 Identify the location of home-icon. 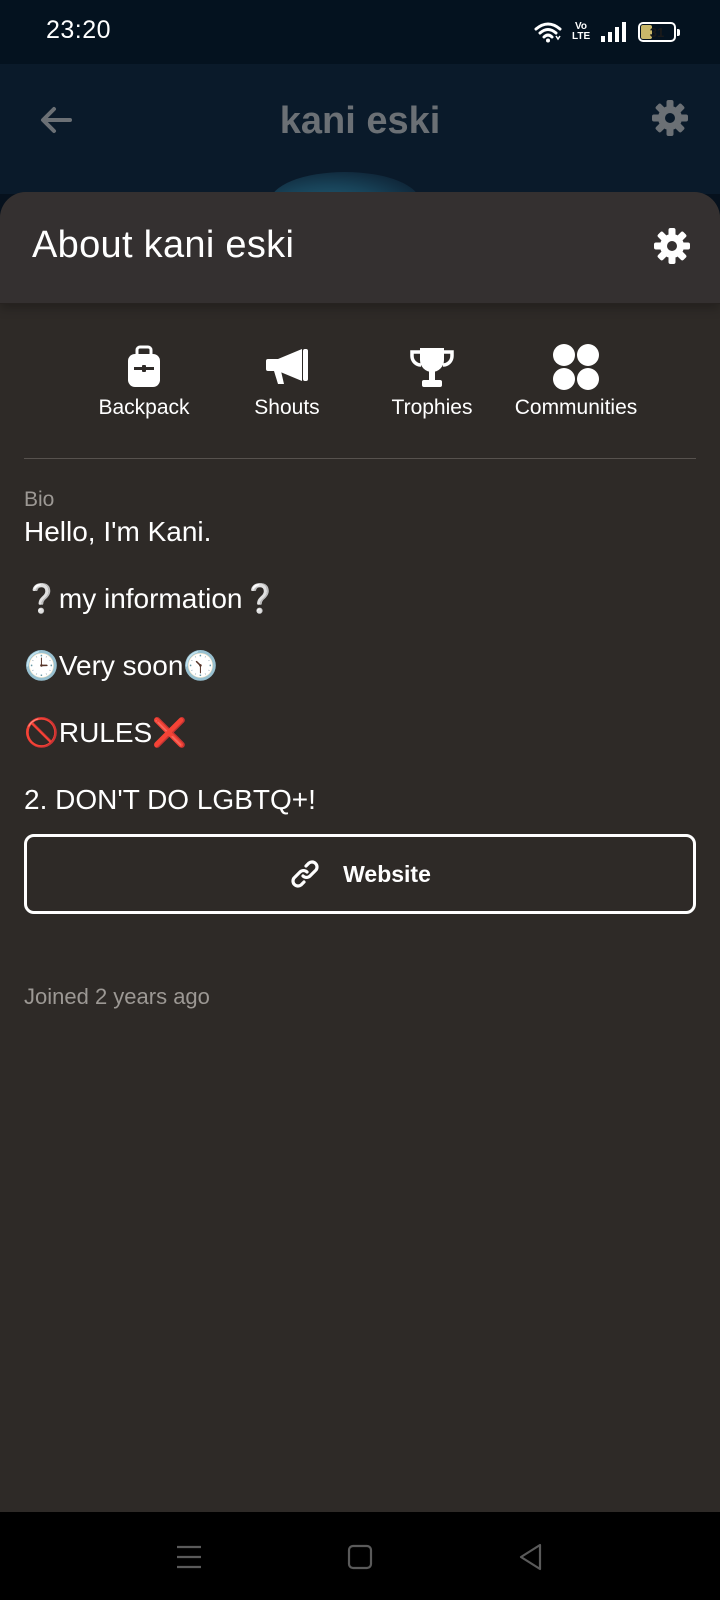
(360, 1557).